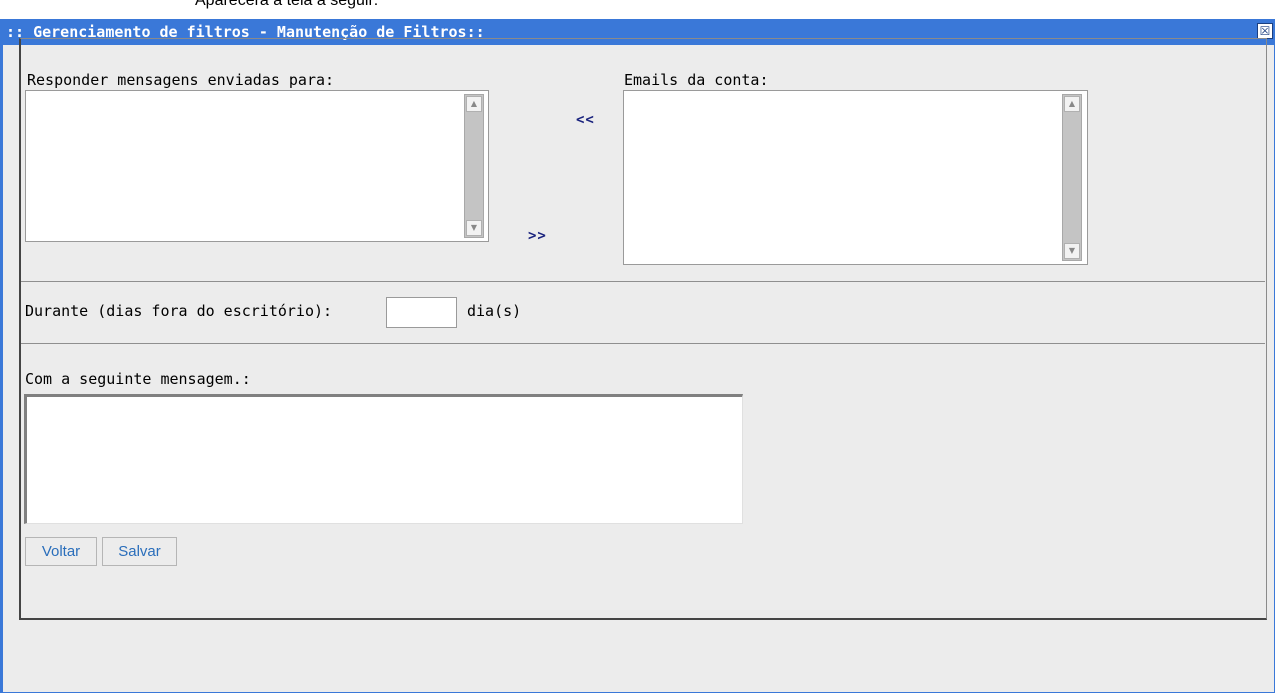  Describe the element at coordinates (257, 166) in the screenshot. I see `reply-to-listbox: ▲ ▼` at that location.